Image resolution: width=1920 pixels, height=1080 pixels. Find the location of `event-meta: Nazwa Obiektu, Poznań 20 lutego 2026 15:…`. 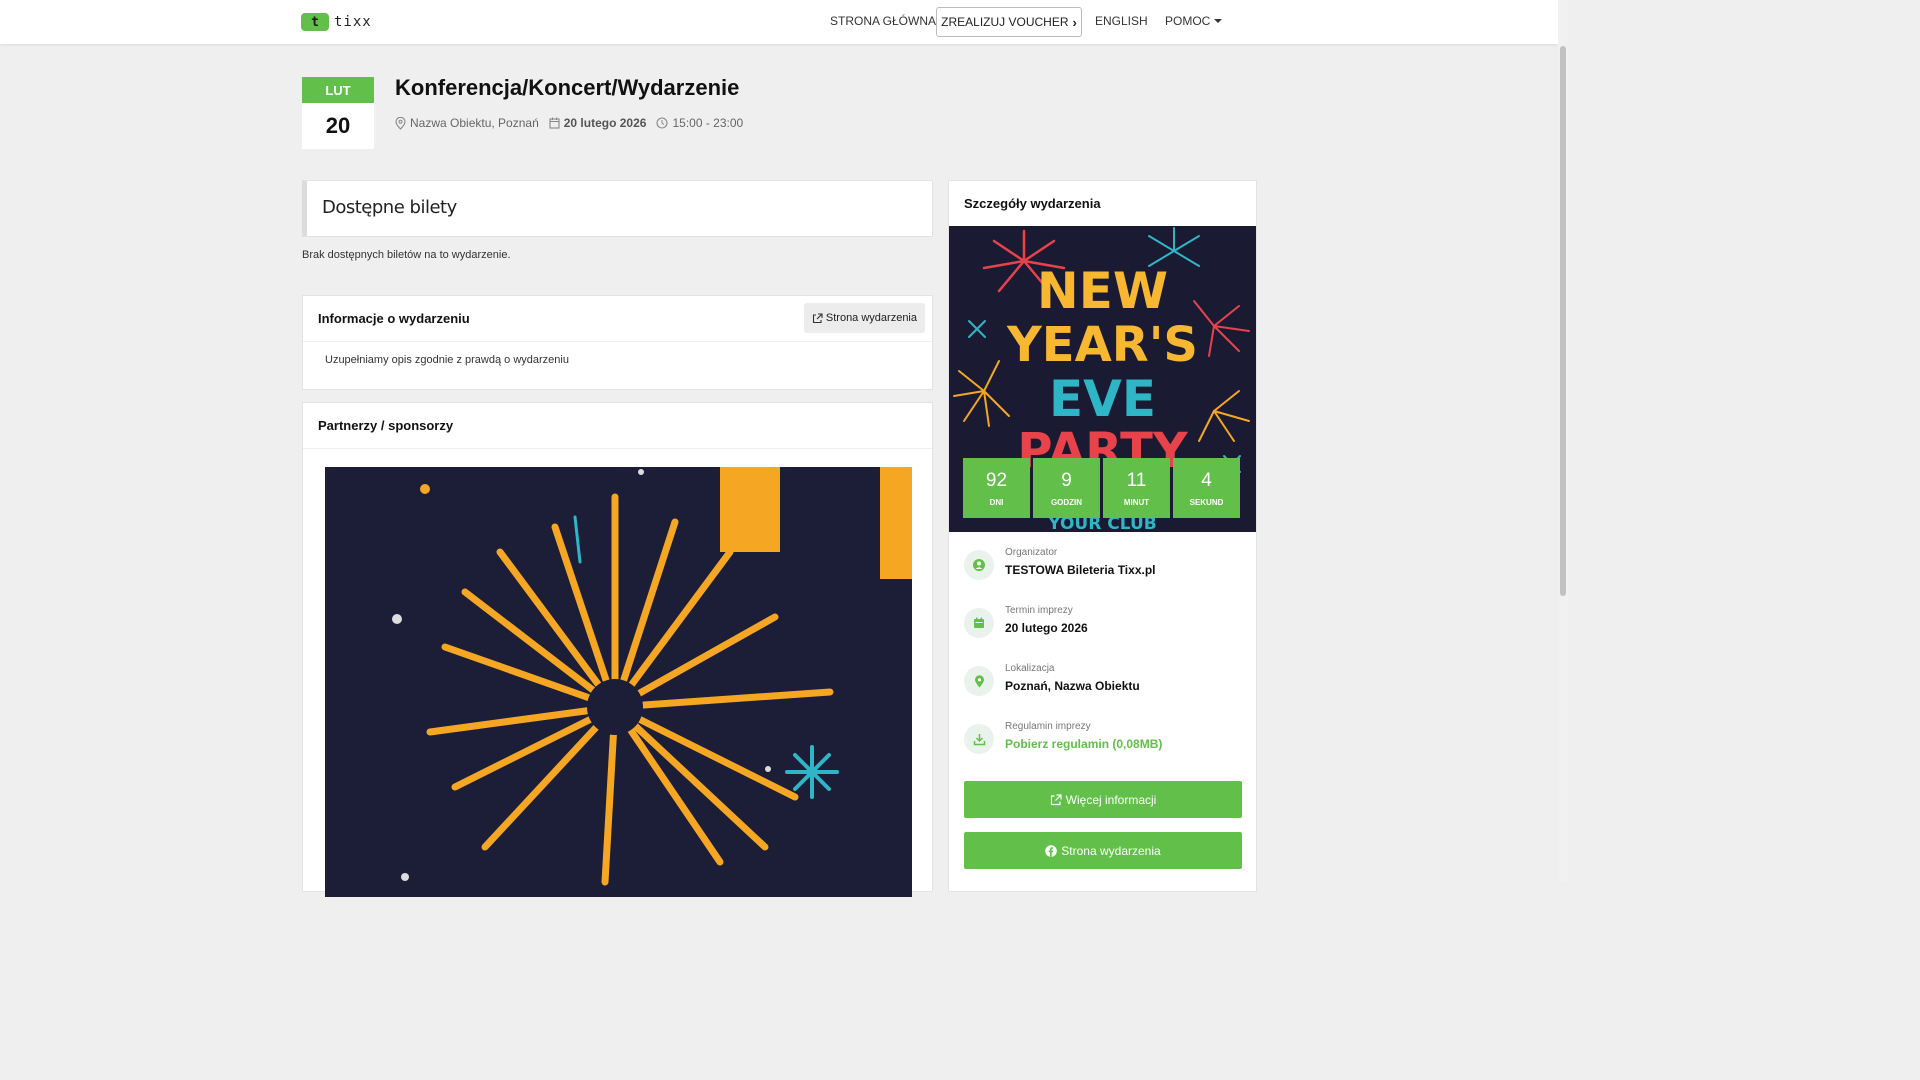

event-meta: Nazwa Obiektu, Poznań 20 lutego 2026 15:… is located at coordinates (574, 123).